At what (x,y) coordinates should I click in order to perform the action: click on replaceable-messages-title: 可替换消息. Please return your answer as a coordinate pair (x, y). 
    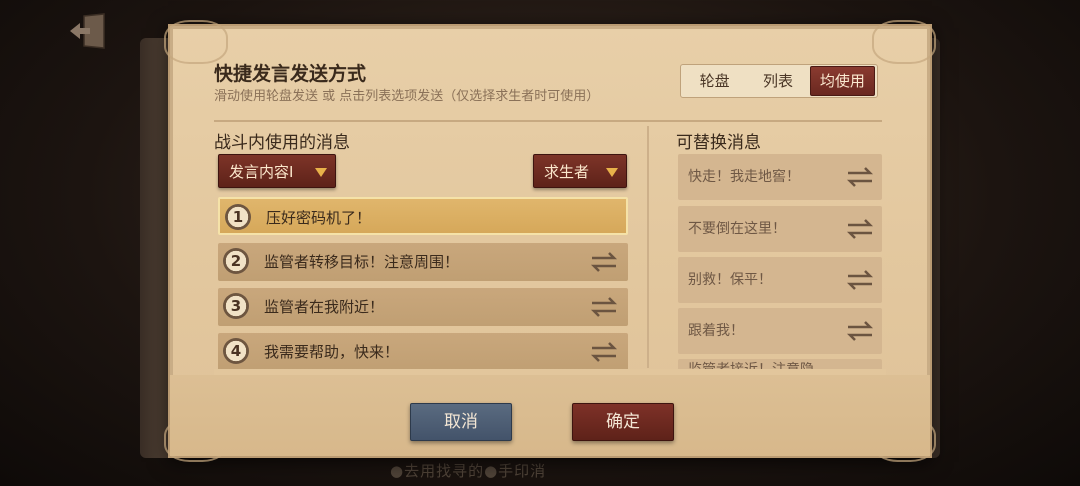
    Looking at the image, I should click on (718, 143).